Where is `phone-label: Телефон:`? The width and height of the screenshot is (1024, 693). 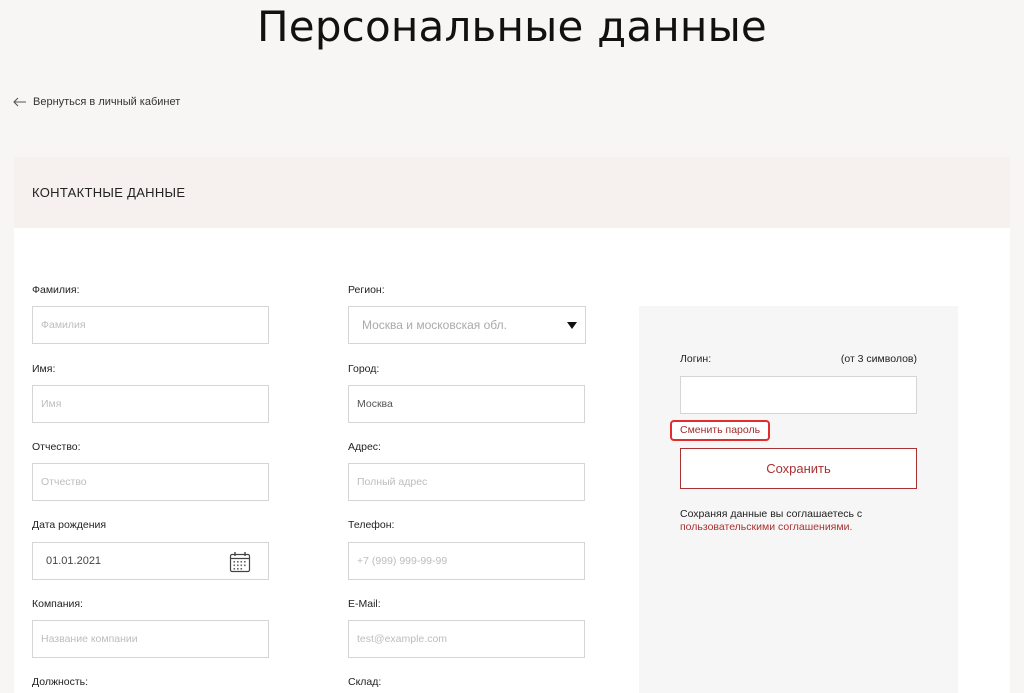 phone-label: Телефон: is located at coordinates (371, 525).